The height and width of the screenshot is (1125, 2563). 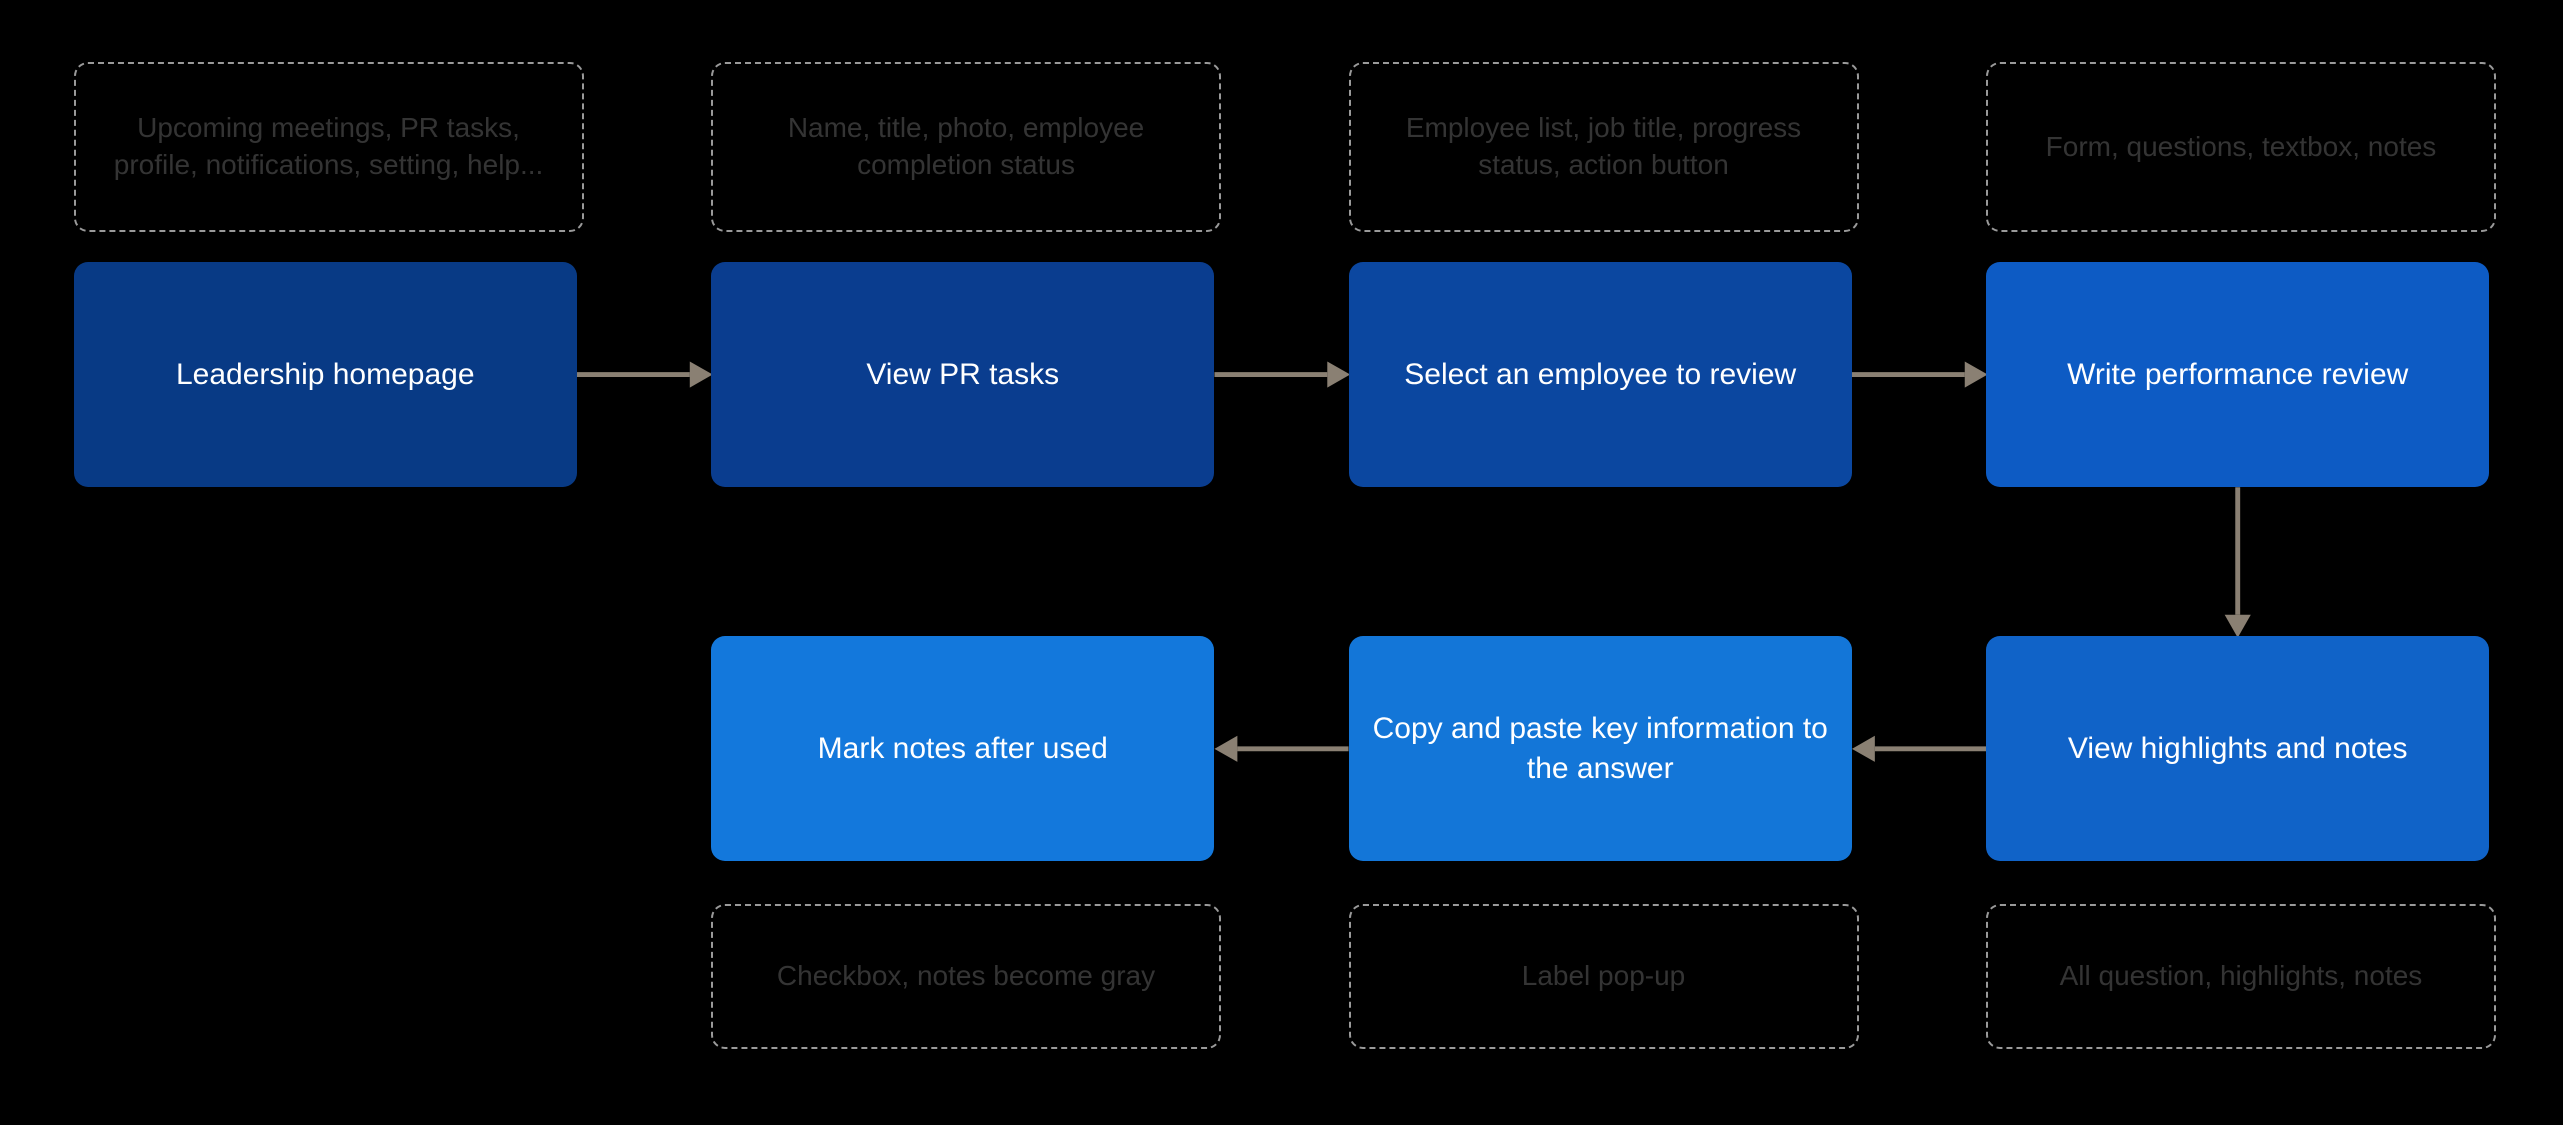 What do you see at coordinates (1918, 748) in the screenshot?
I see `arrow-viewhighlights-to-copypaste` at bounding box center [1918, 748].